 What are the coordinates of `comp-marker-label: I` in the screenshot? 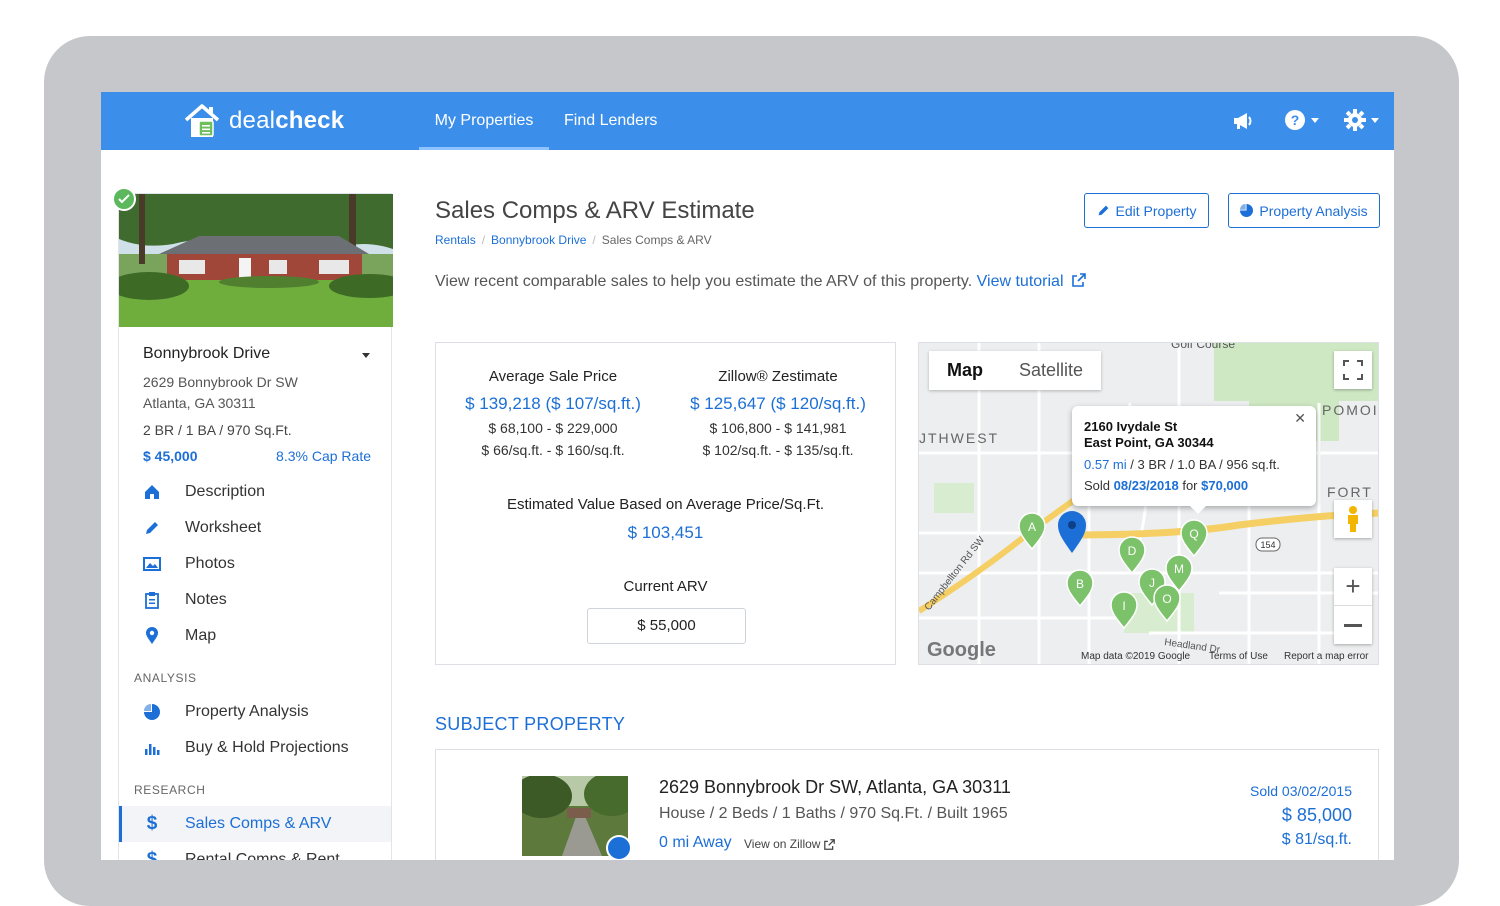 It's located at (1123, 606).